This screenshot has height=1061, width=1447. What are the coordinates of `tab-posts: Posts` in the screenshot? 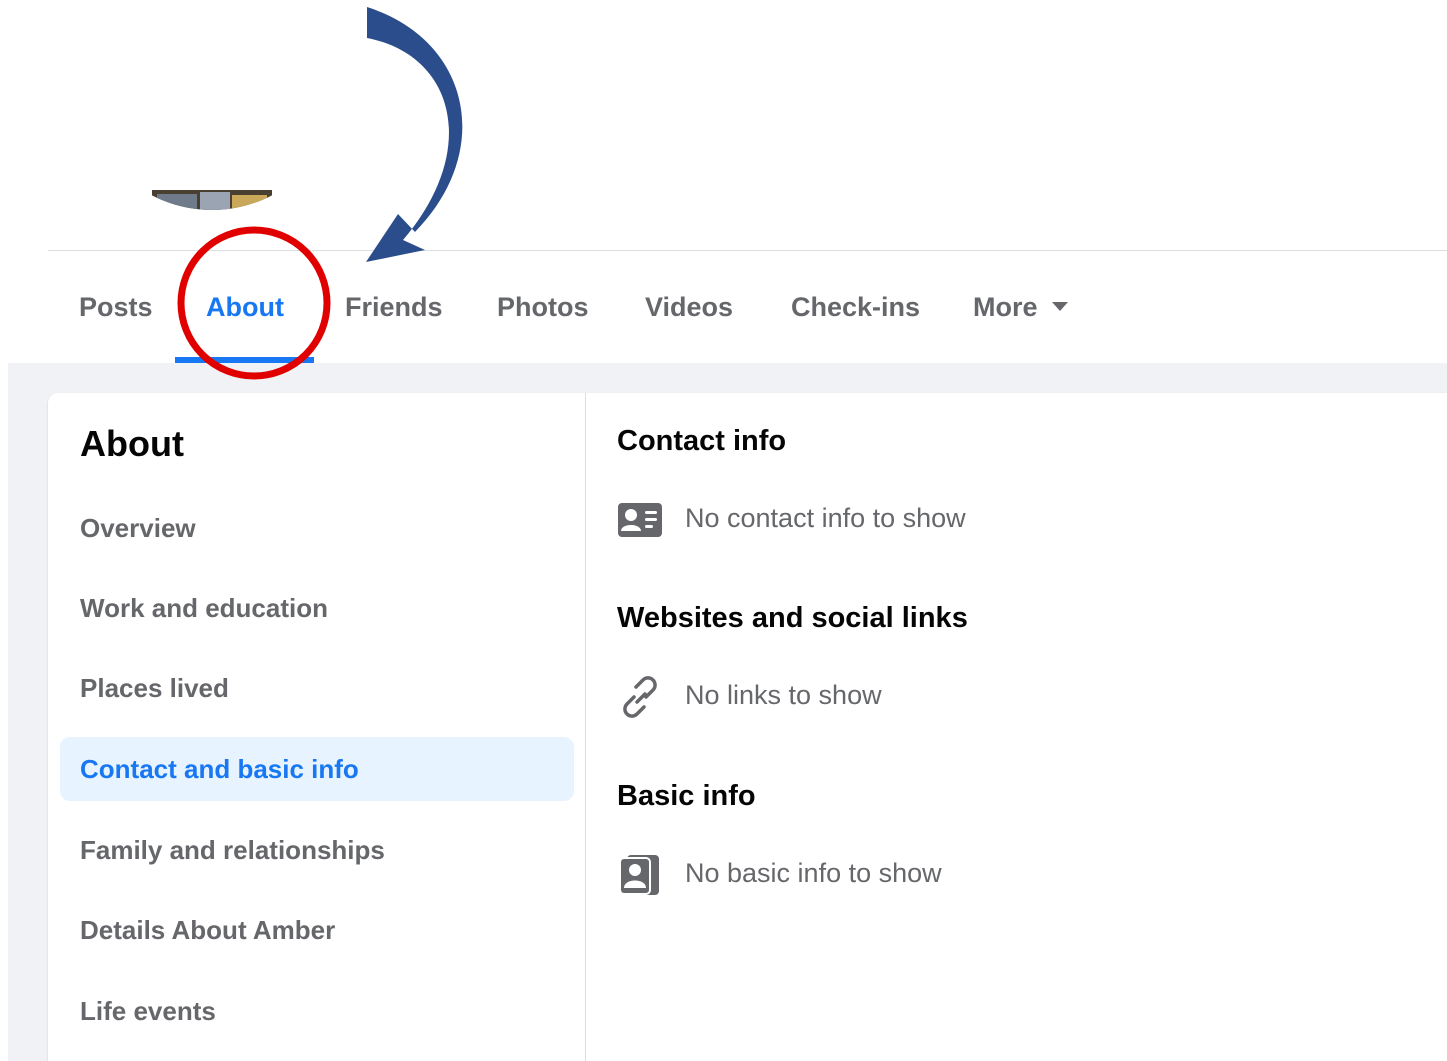 It's located at (116, 307).